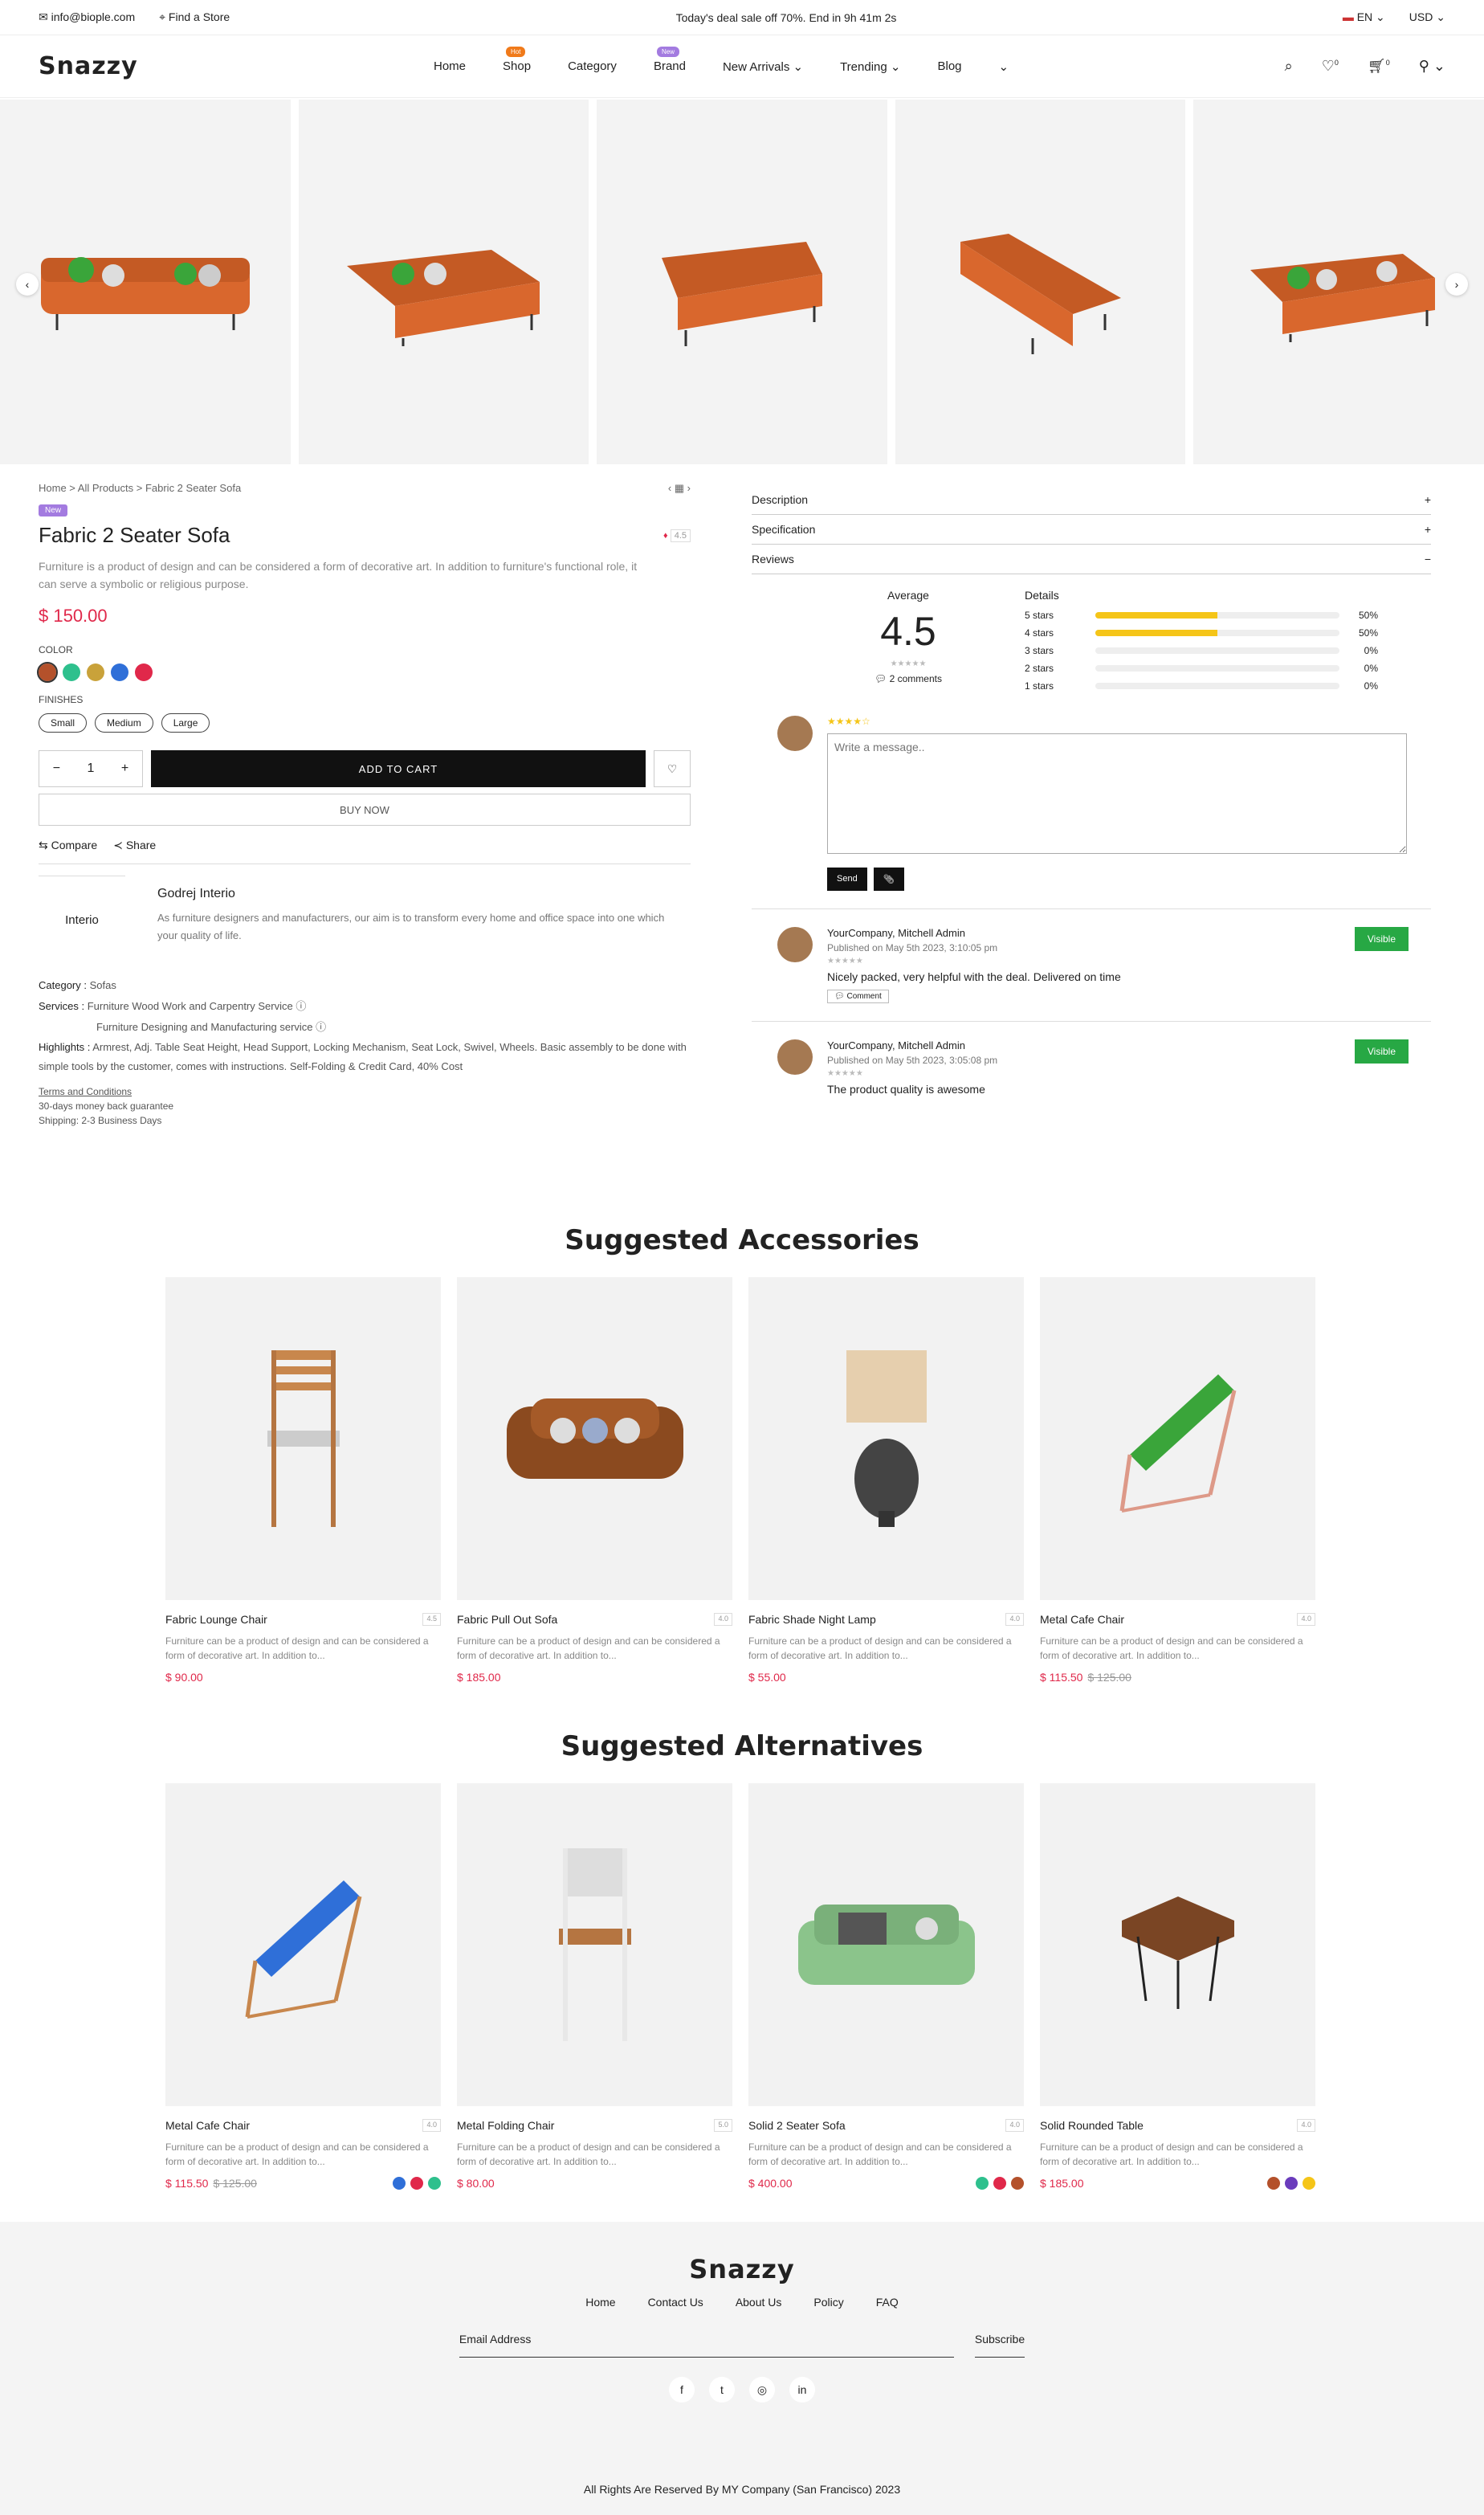  What do you see at coordinates (1091, 530) in the screenshot?
I see `tab-specification: Specification +` at bounding box center [1091, 530].